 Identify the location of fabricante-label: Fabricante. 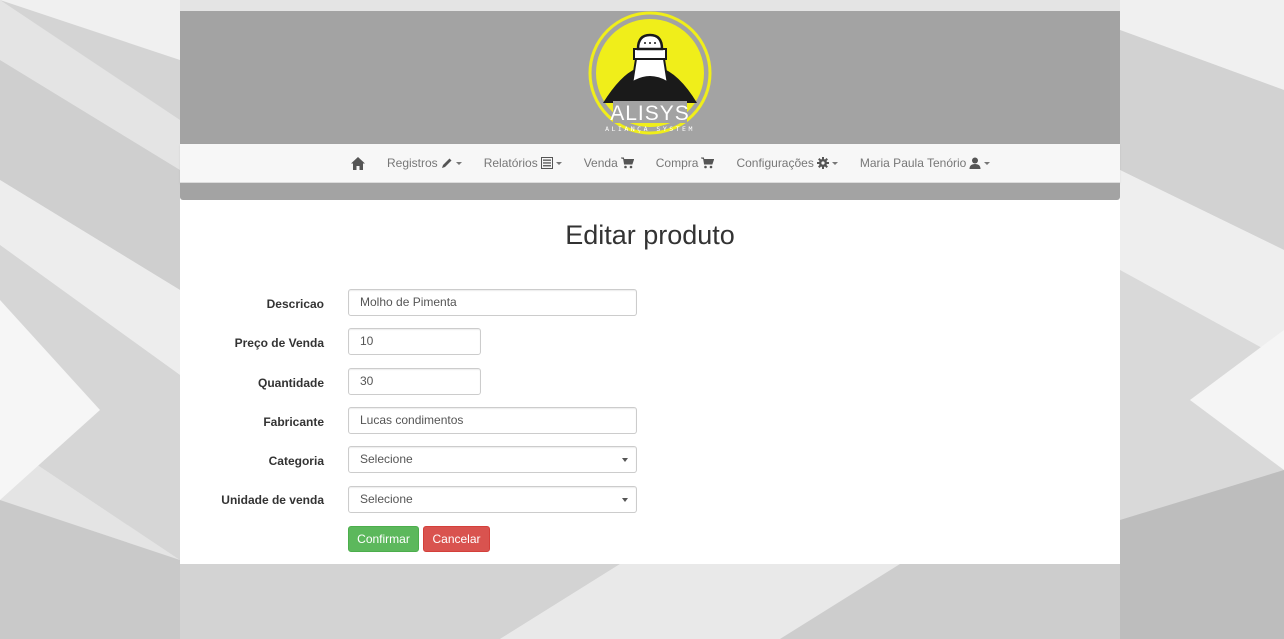
(293, 422).